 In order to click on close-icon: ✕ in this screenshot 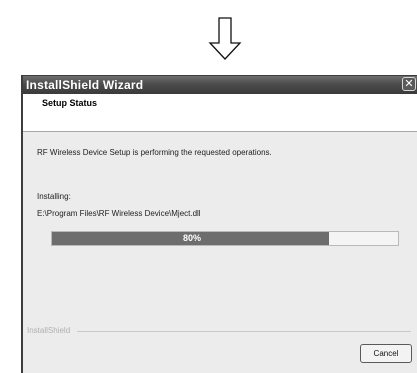, I will do `click(409, 84)`.